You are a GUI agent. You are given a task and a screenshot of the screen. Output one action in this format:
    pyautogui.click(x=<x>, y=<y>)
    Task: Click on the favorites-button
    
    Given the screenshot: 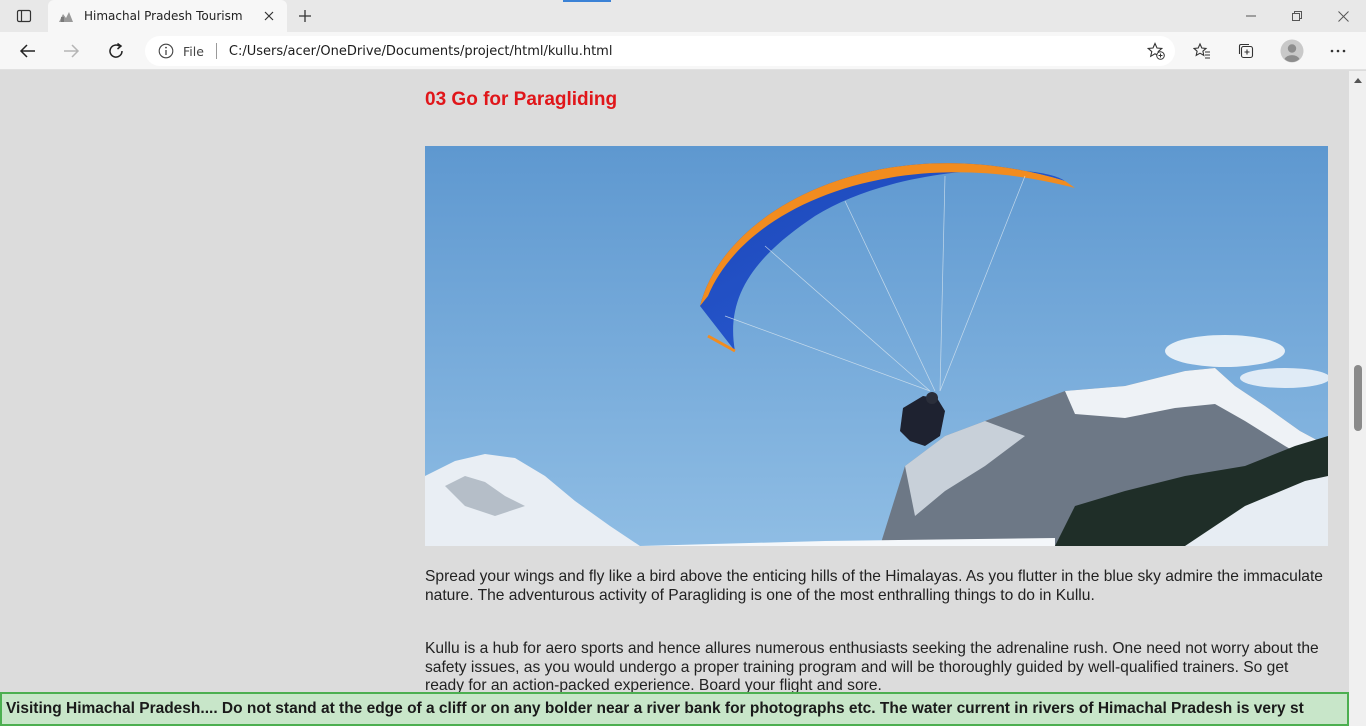 What is the action you would take?
    pyautogui.click(x=1202, y=51)
    